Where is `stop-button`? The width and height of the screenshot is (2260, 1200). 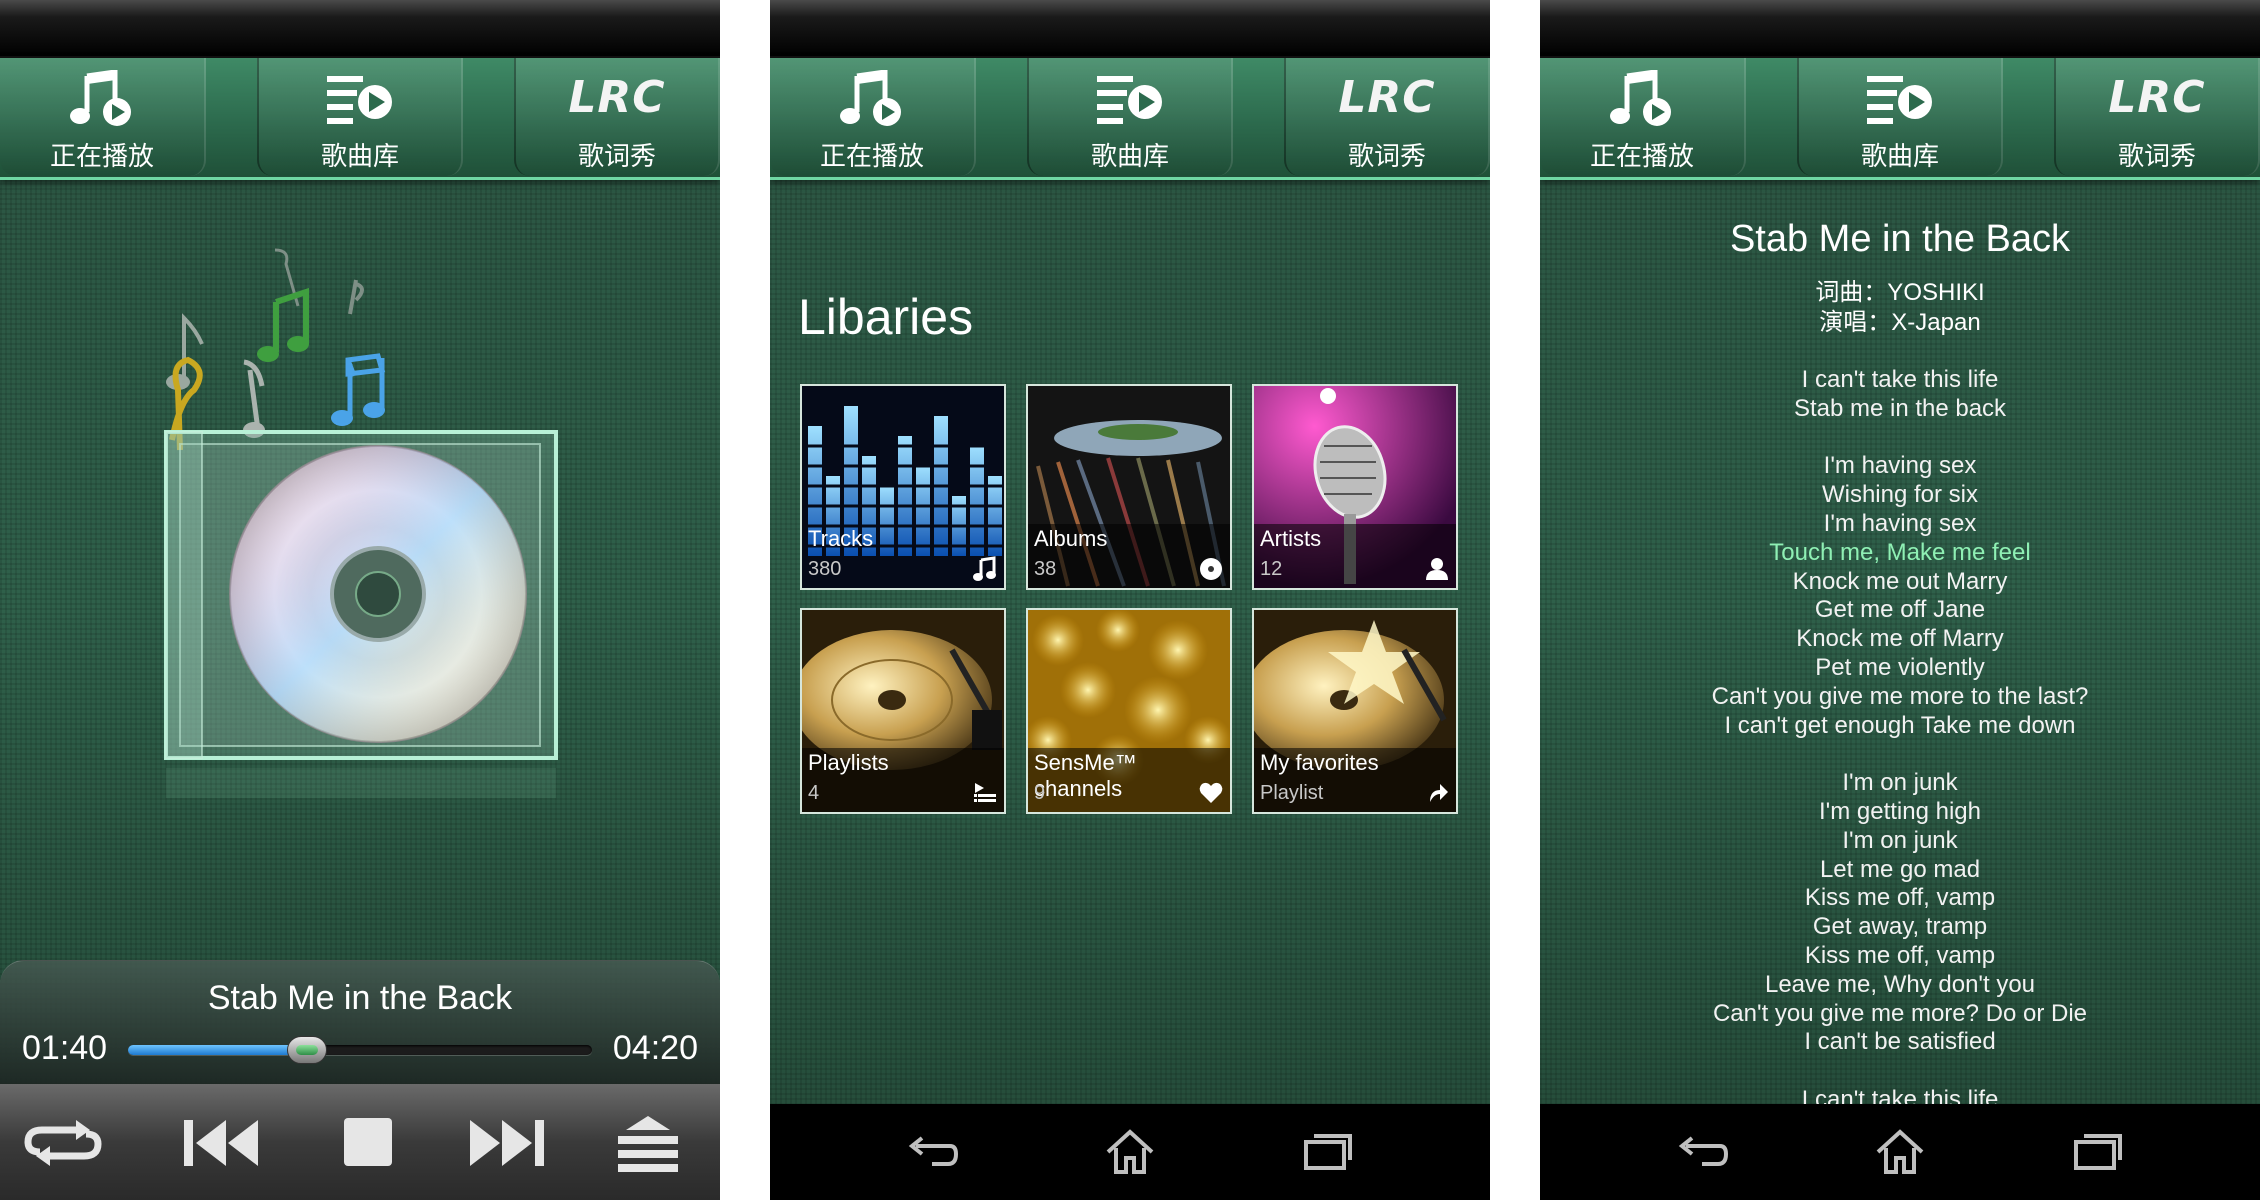
stop-button is located at coordinates (367, 1143).